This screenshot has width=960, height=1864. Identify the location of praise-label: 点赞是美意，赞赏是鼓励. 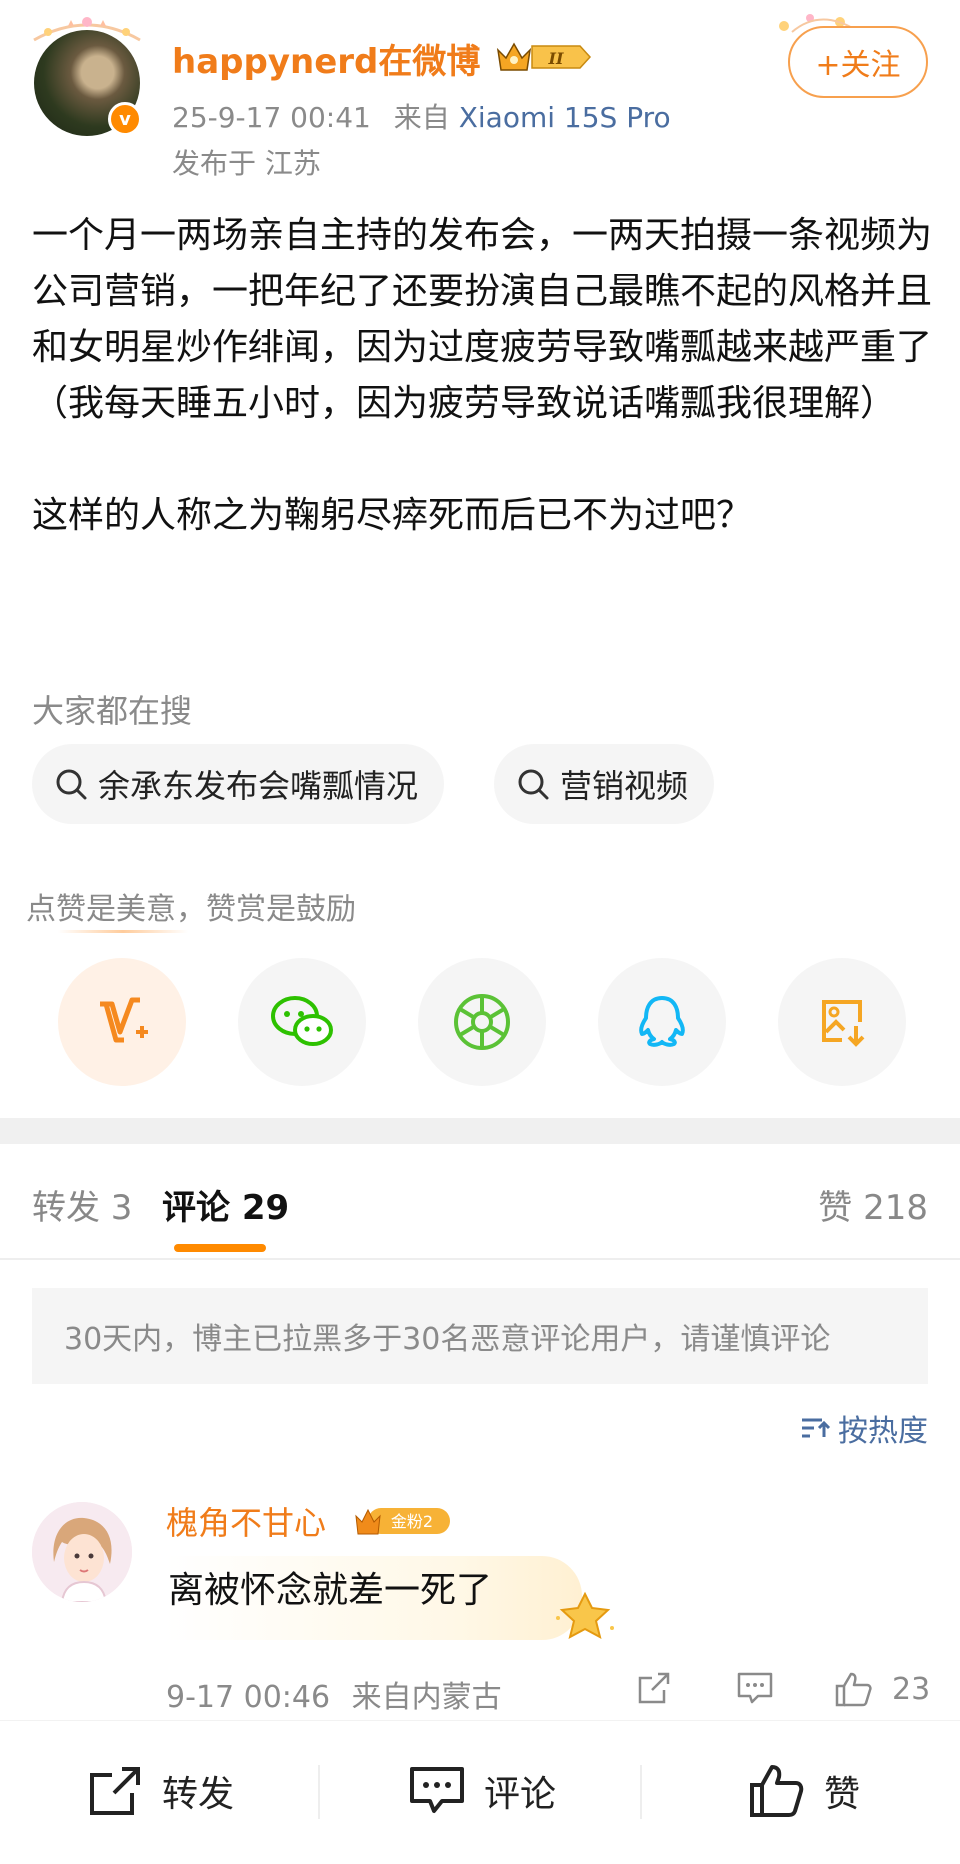
(191, 909).